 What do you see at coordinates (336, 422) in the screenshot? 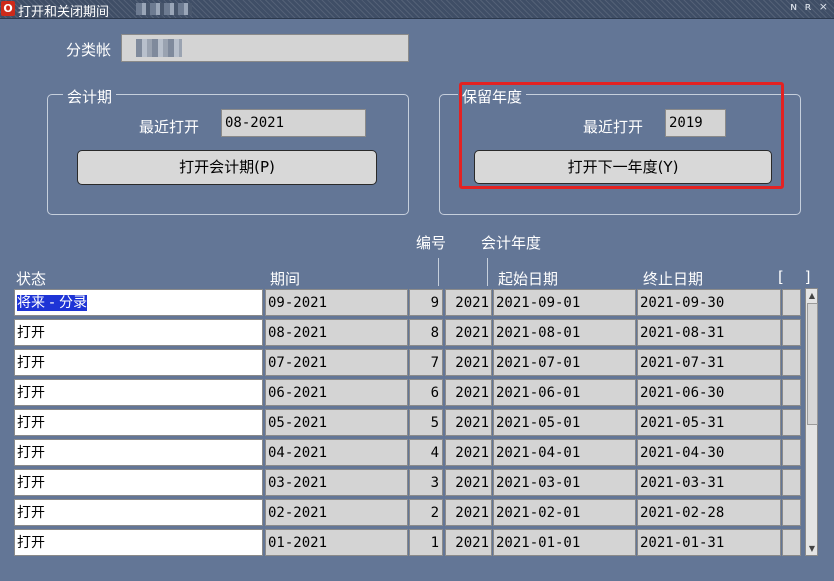
I see `period-cell: 05-2021` at bounding box center [336, 422].